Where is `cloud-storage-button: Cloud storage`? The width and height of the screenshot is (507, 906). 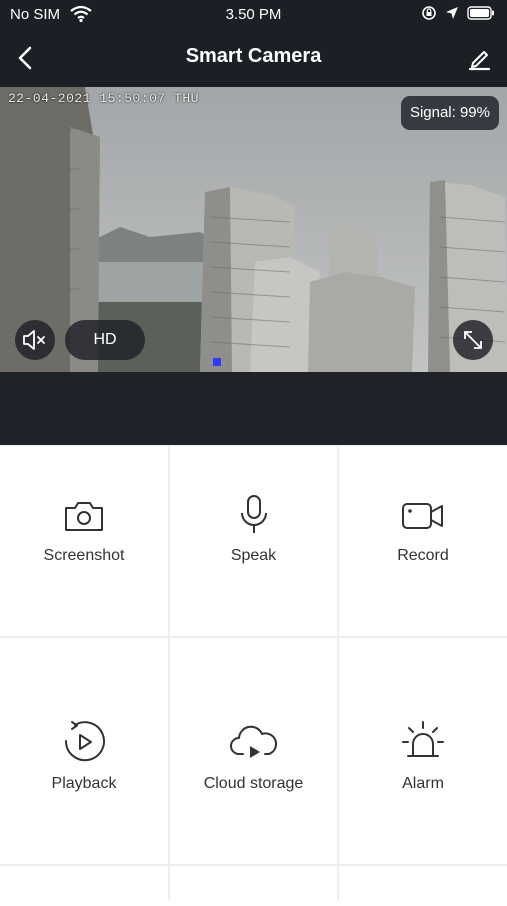 cloud-storage-button: Cloud storage is located at coordinates (253, 751).